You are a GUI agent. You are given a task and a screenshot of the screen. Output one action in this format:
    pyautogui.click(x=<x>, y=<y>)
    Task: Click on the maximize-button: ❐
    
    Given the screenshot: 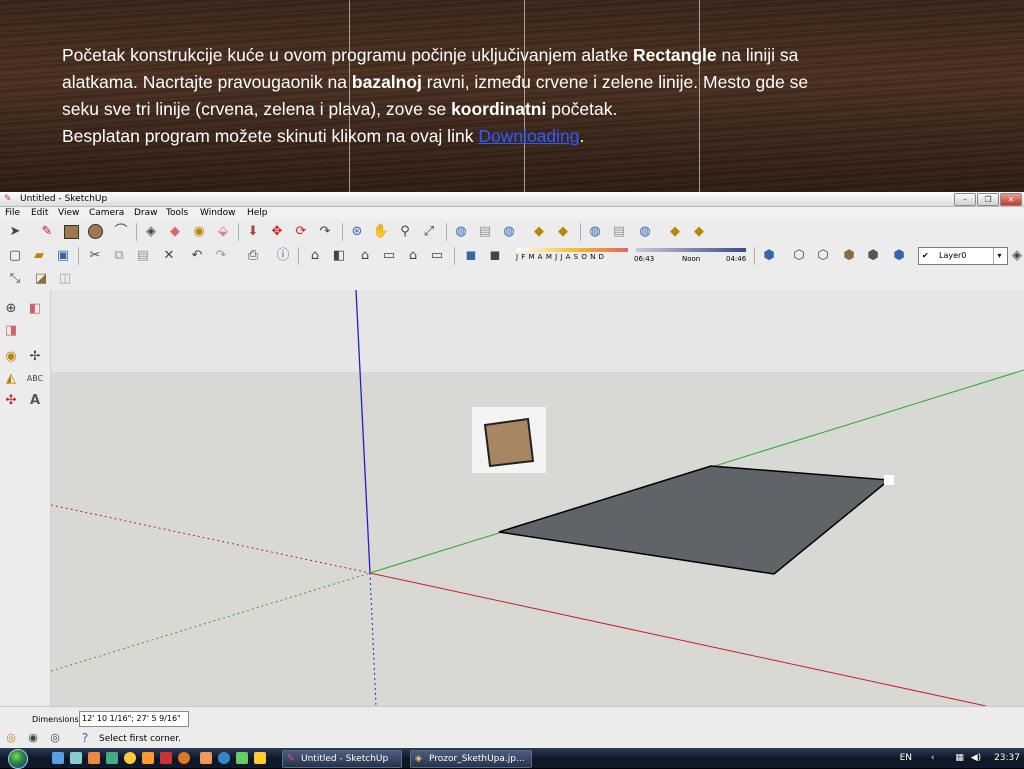 What is the action you would take?
    pyautogui.click(x=988, y=199)
    